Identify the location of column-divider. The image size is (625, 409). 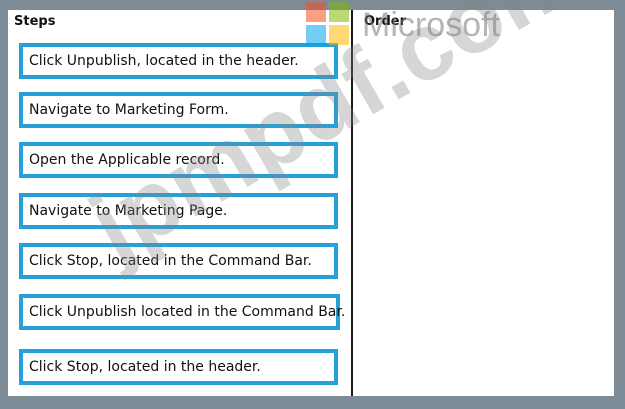
(352, 203).